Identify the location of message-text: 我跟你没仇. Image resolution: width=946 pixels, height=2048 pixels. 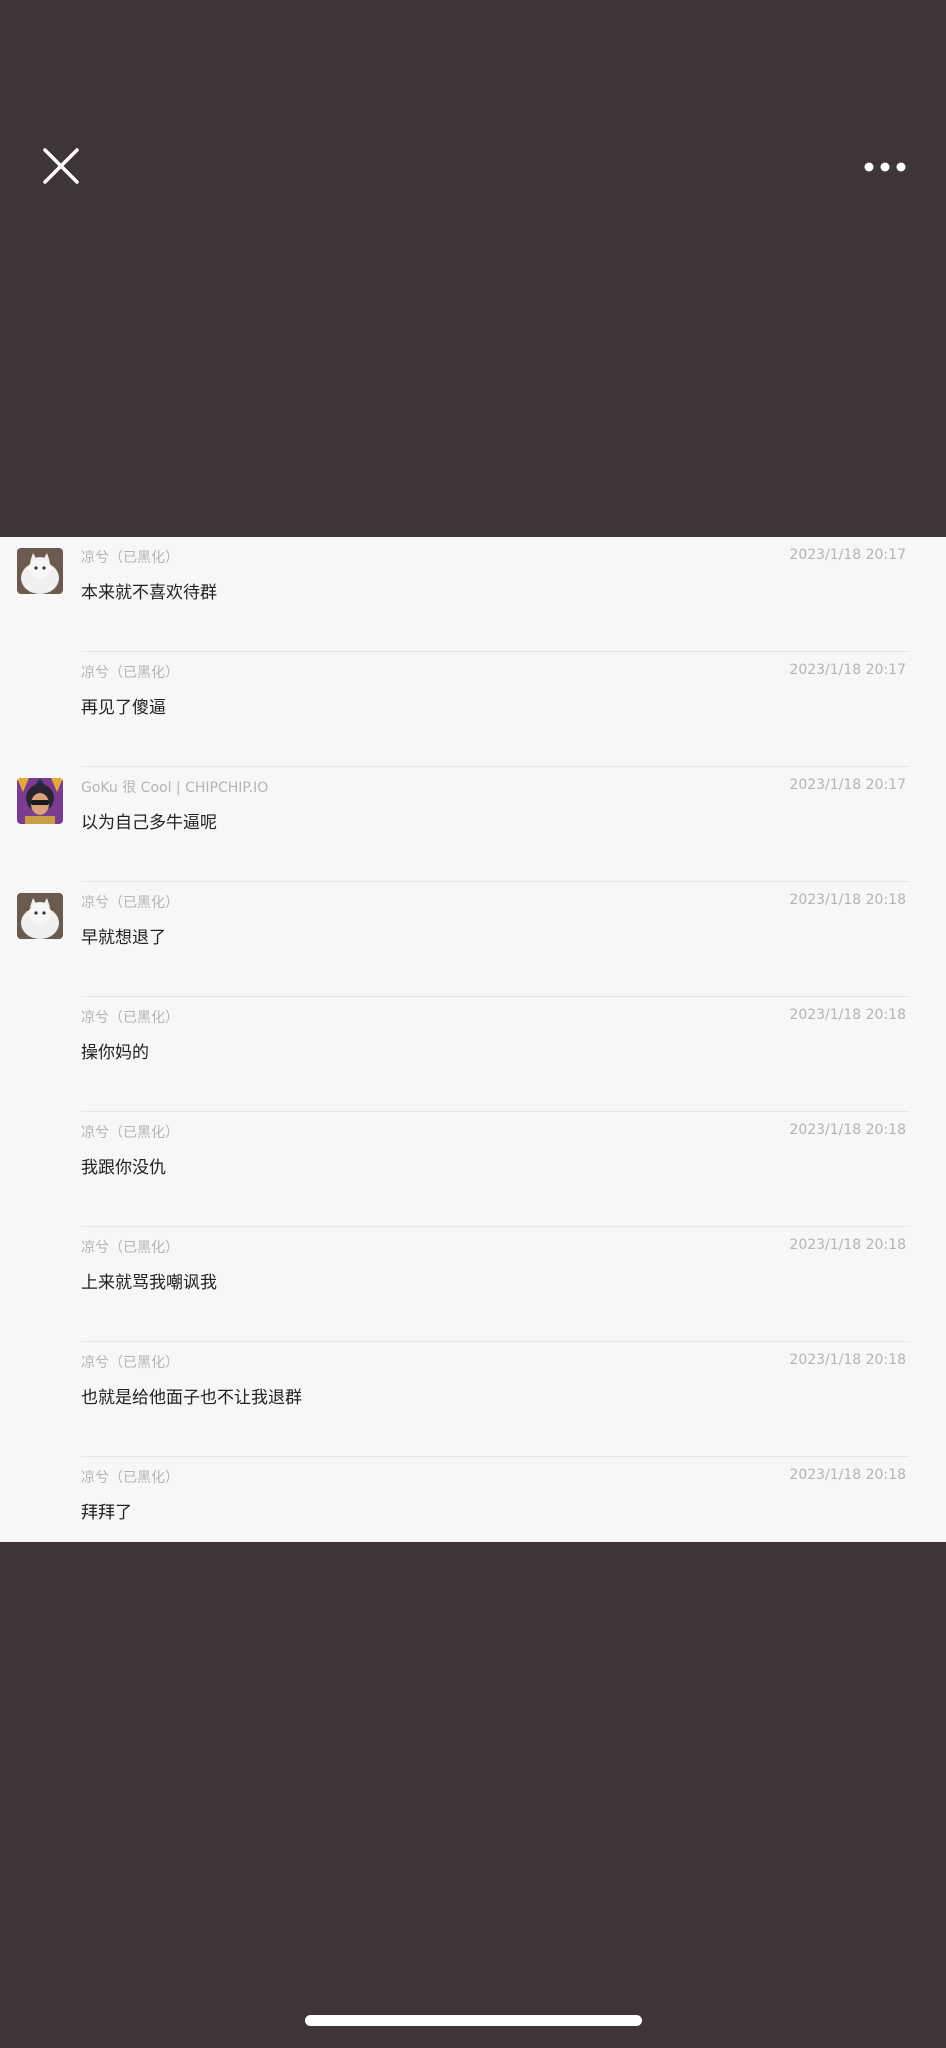
(123, 1165).